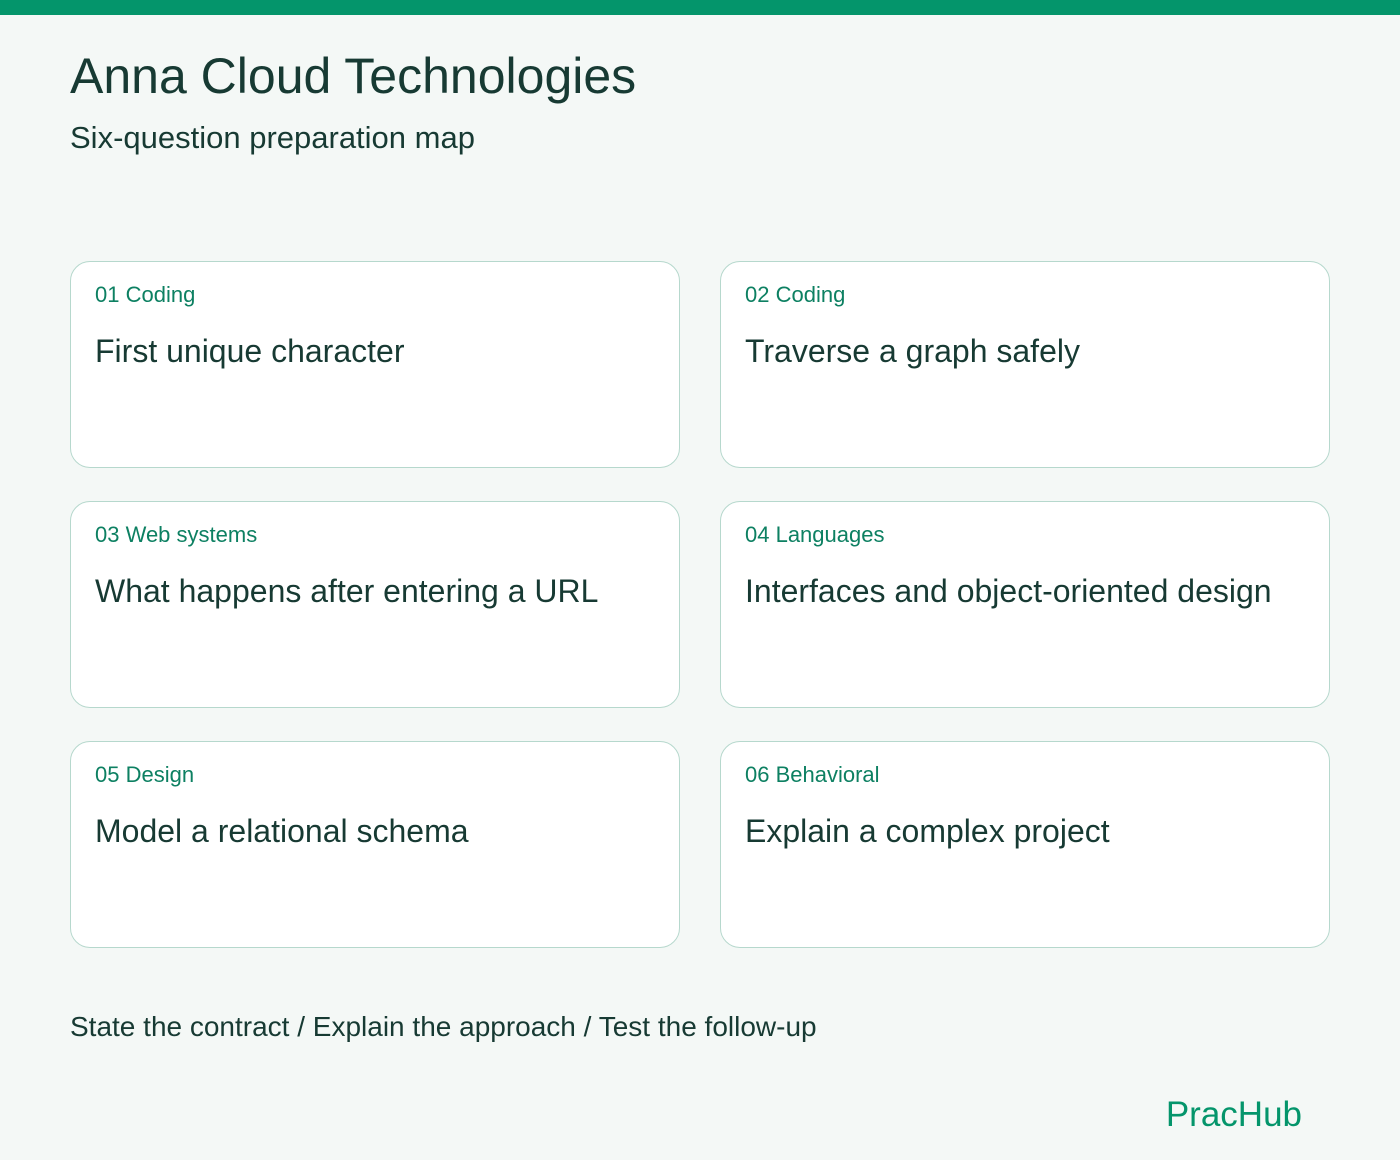 This screenshot has width=1400, height=1160. I want to click on question-card-tag: 06 Behavioral, so click(812, 774).